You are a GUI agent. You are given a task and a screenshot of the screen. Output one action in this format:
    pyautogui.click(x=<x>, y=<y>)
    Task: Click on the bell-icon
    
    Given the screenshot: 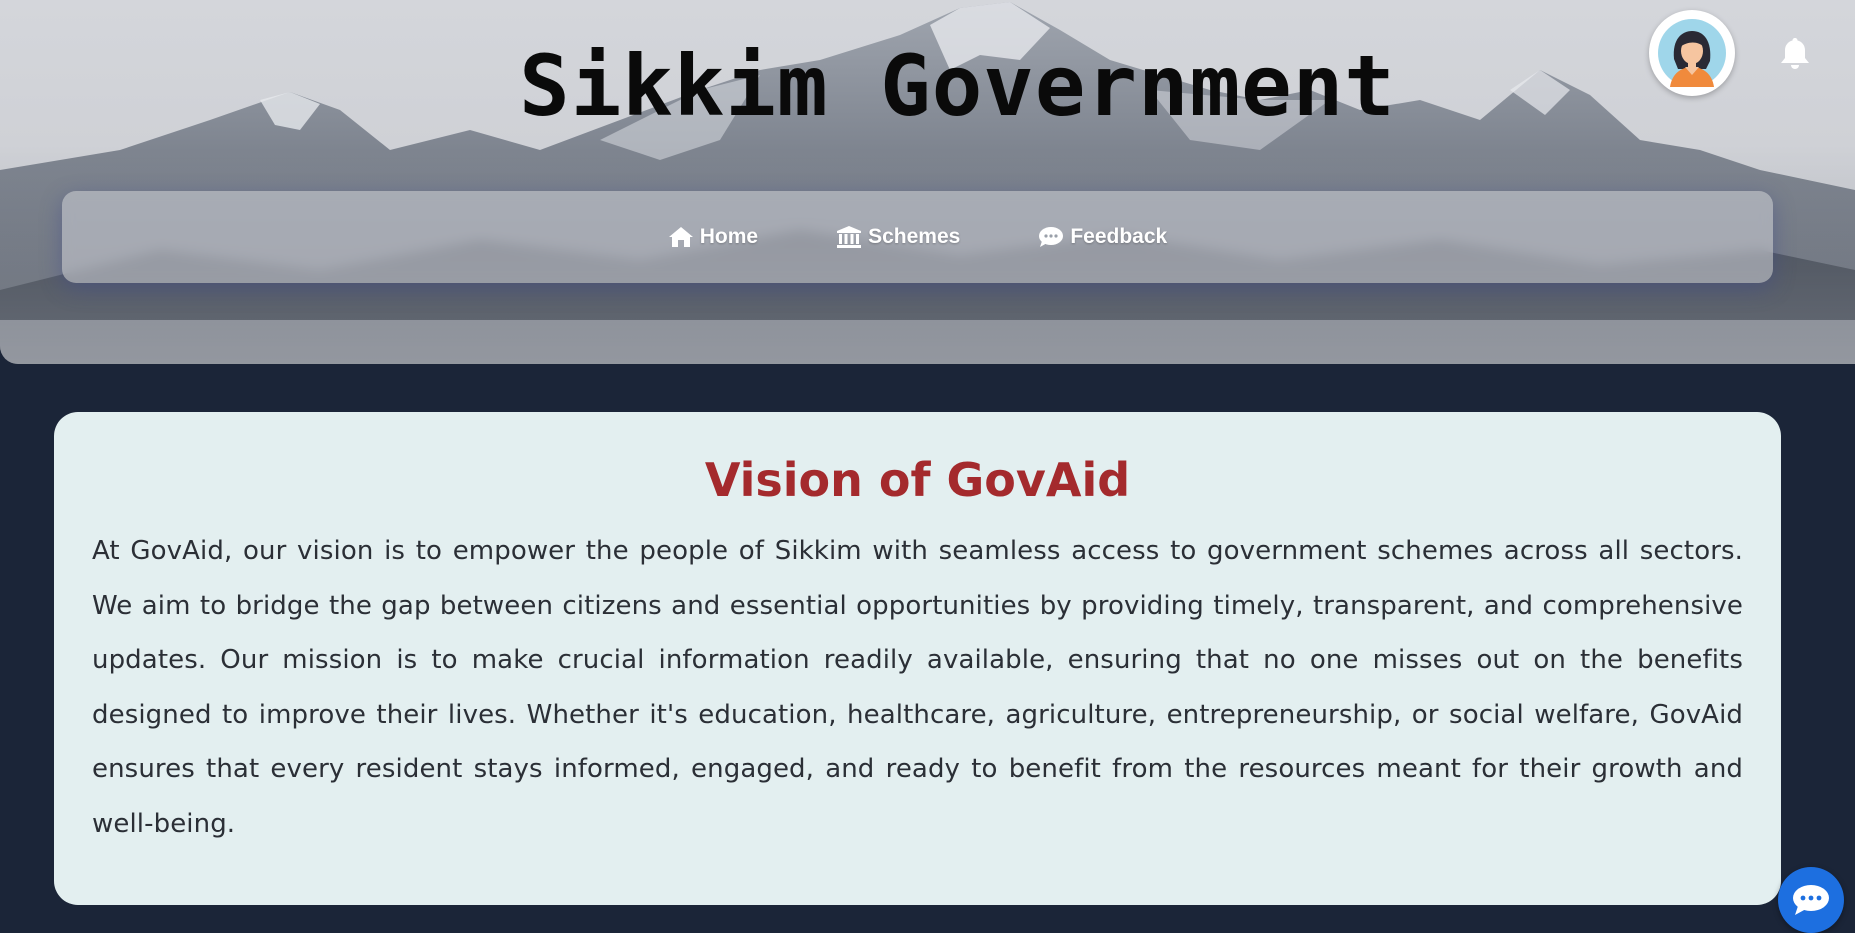 What is the action you would take?
    pyautogui.click(x=1795, y=53)
    